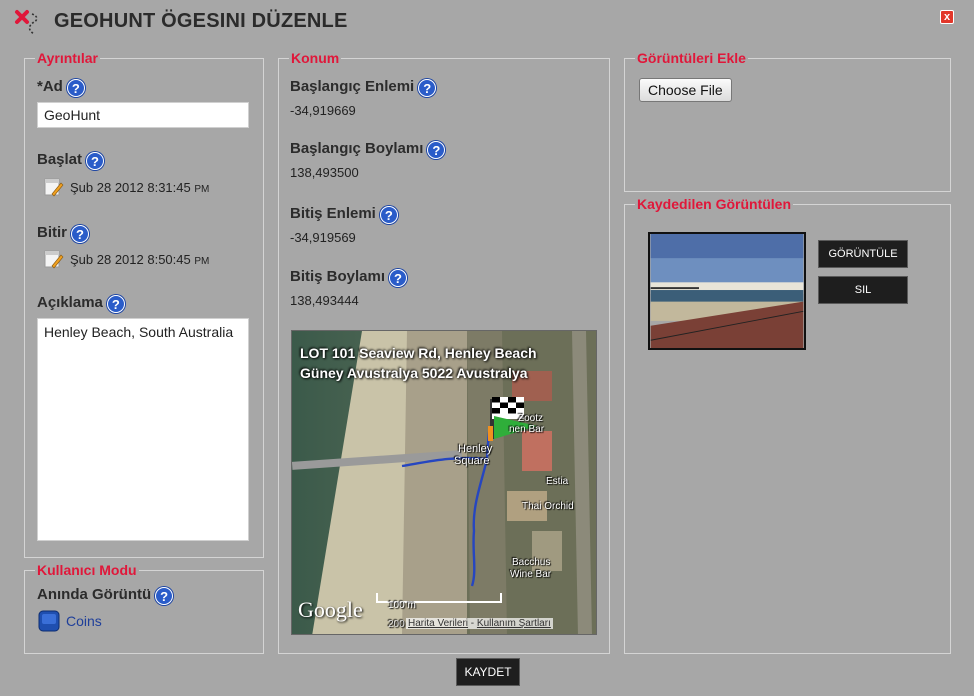 This screenshot has height=696, width=974. What do you see at coordinates (531, 418) in the screenshot?
I see `map-poi-label: Zootz` at bounding box center [531, 418].